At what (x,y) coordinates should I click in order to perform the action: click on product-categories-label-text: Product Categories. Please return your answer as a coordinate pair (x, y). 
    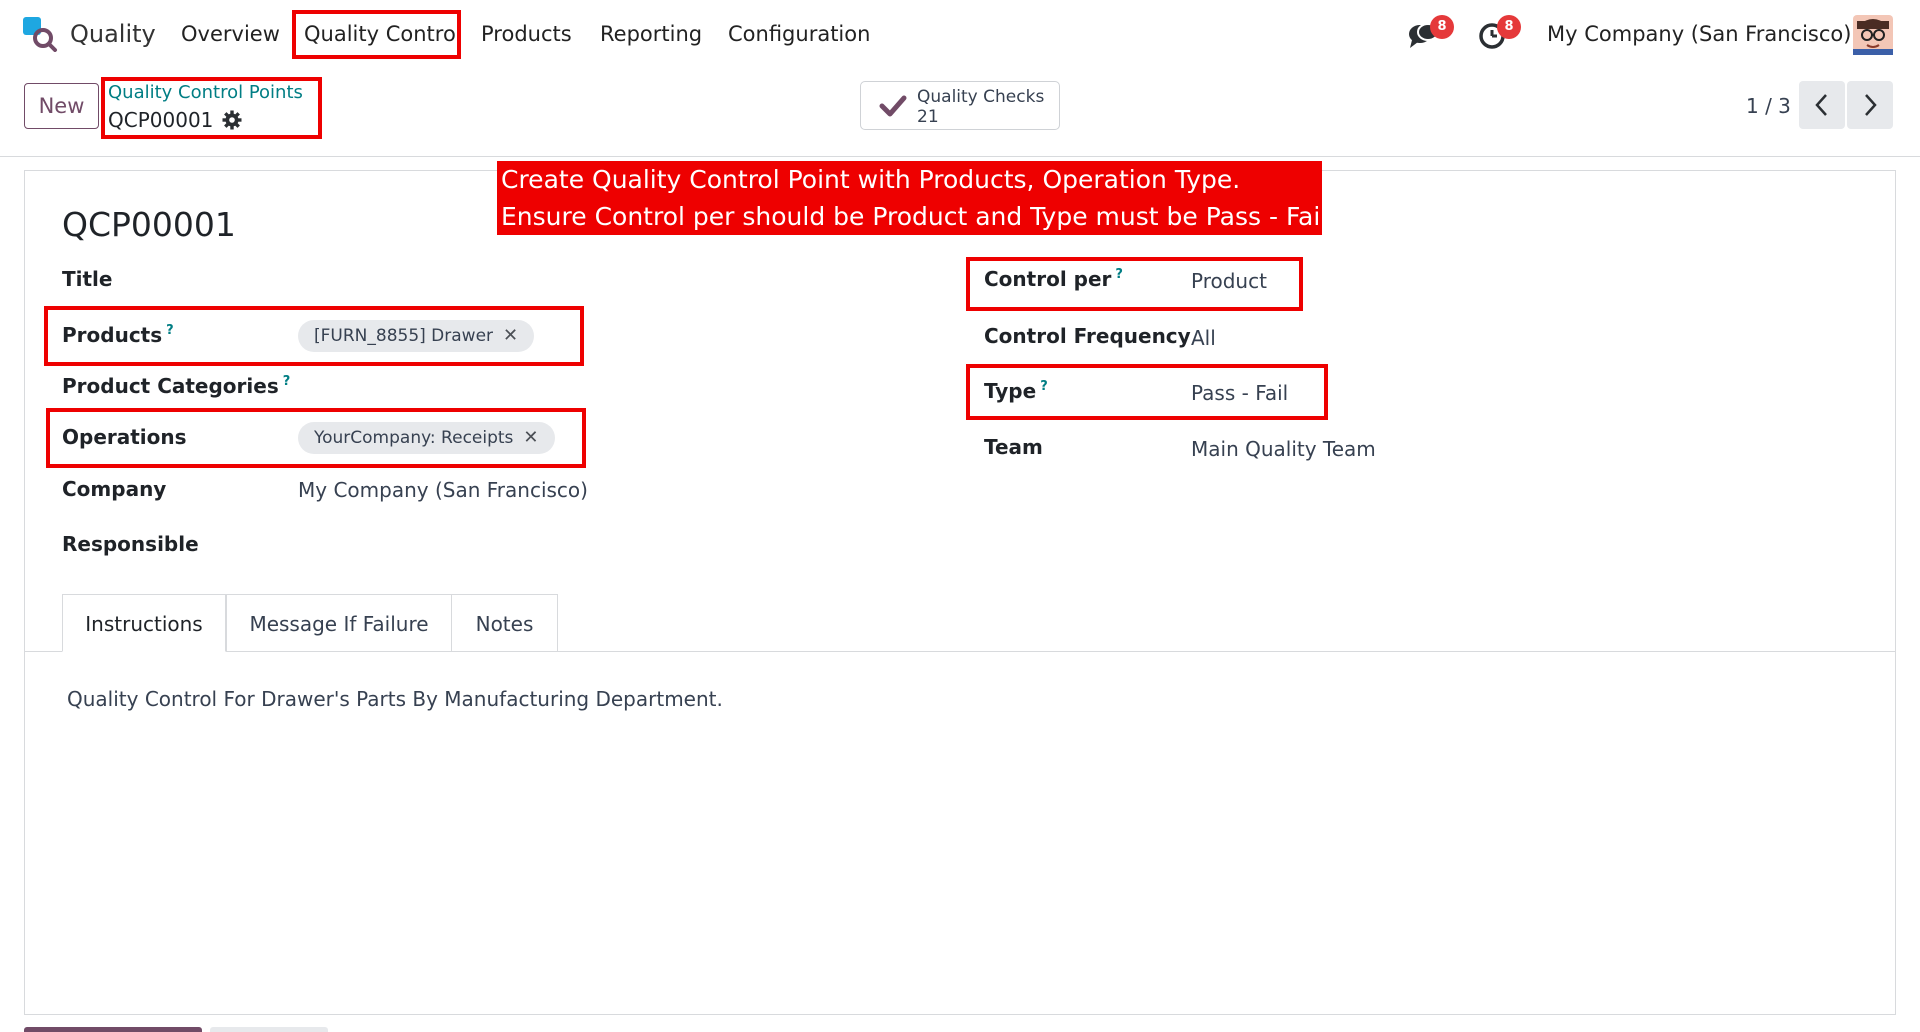
    Looking at the image, I should click on (170, 386).